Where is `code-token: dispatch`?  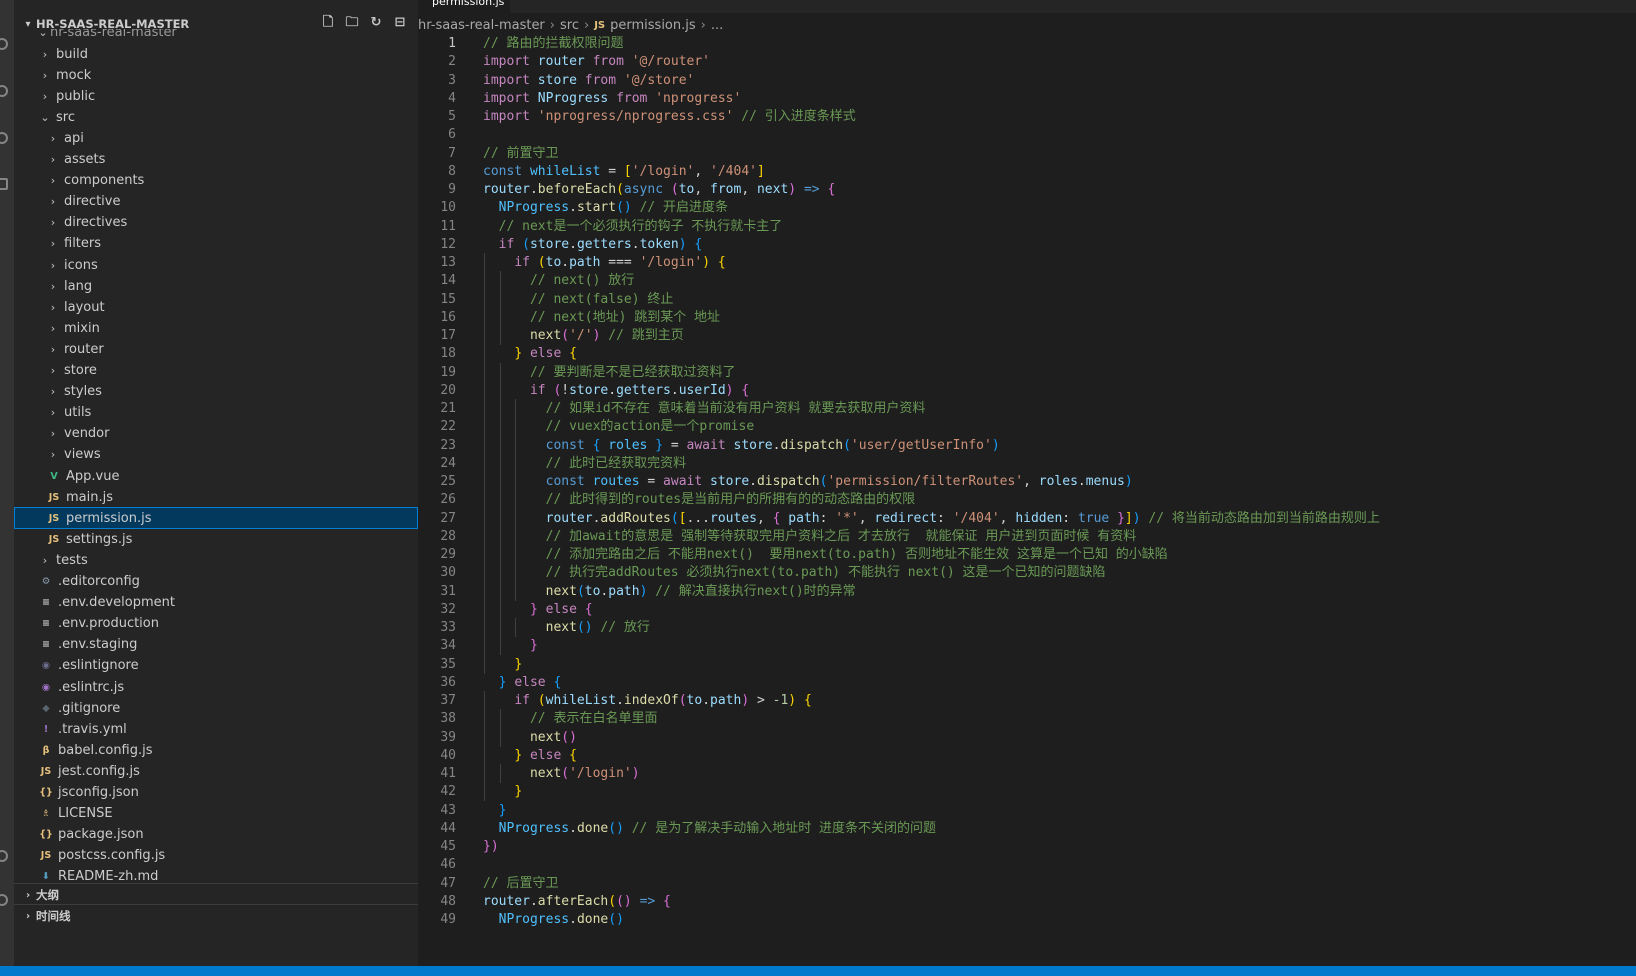
code-token: dispatch is located at coordinates (788, 481).